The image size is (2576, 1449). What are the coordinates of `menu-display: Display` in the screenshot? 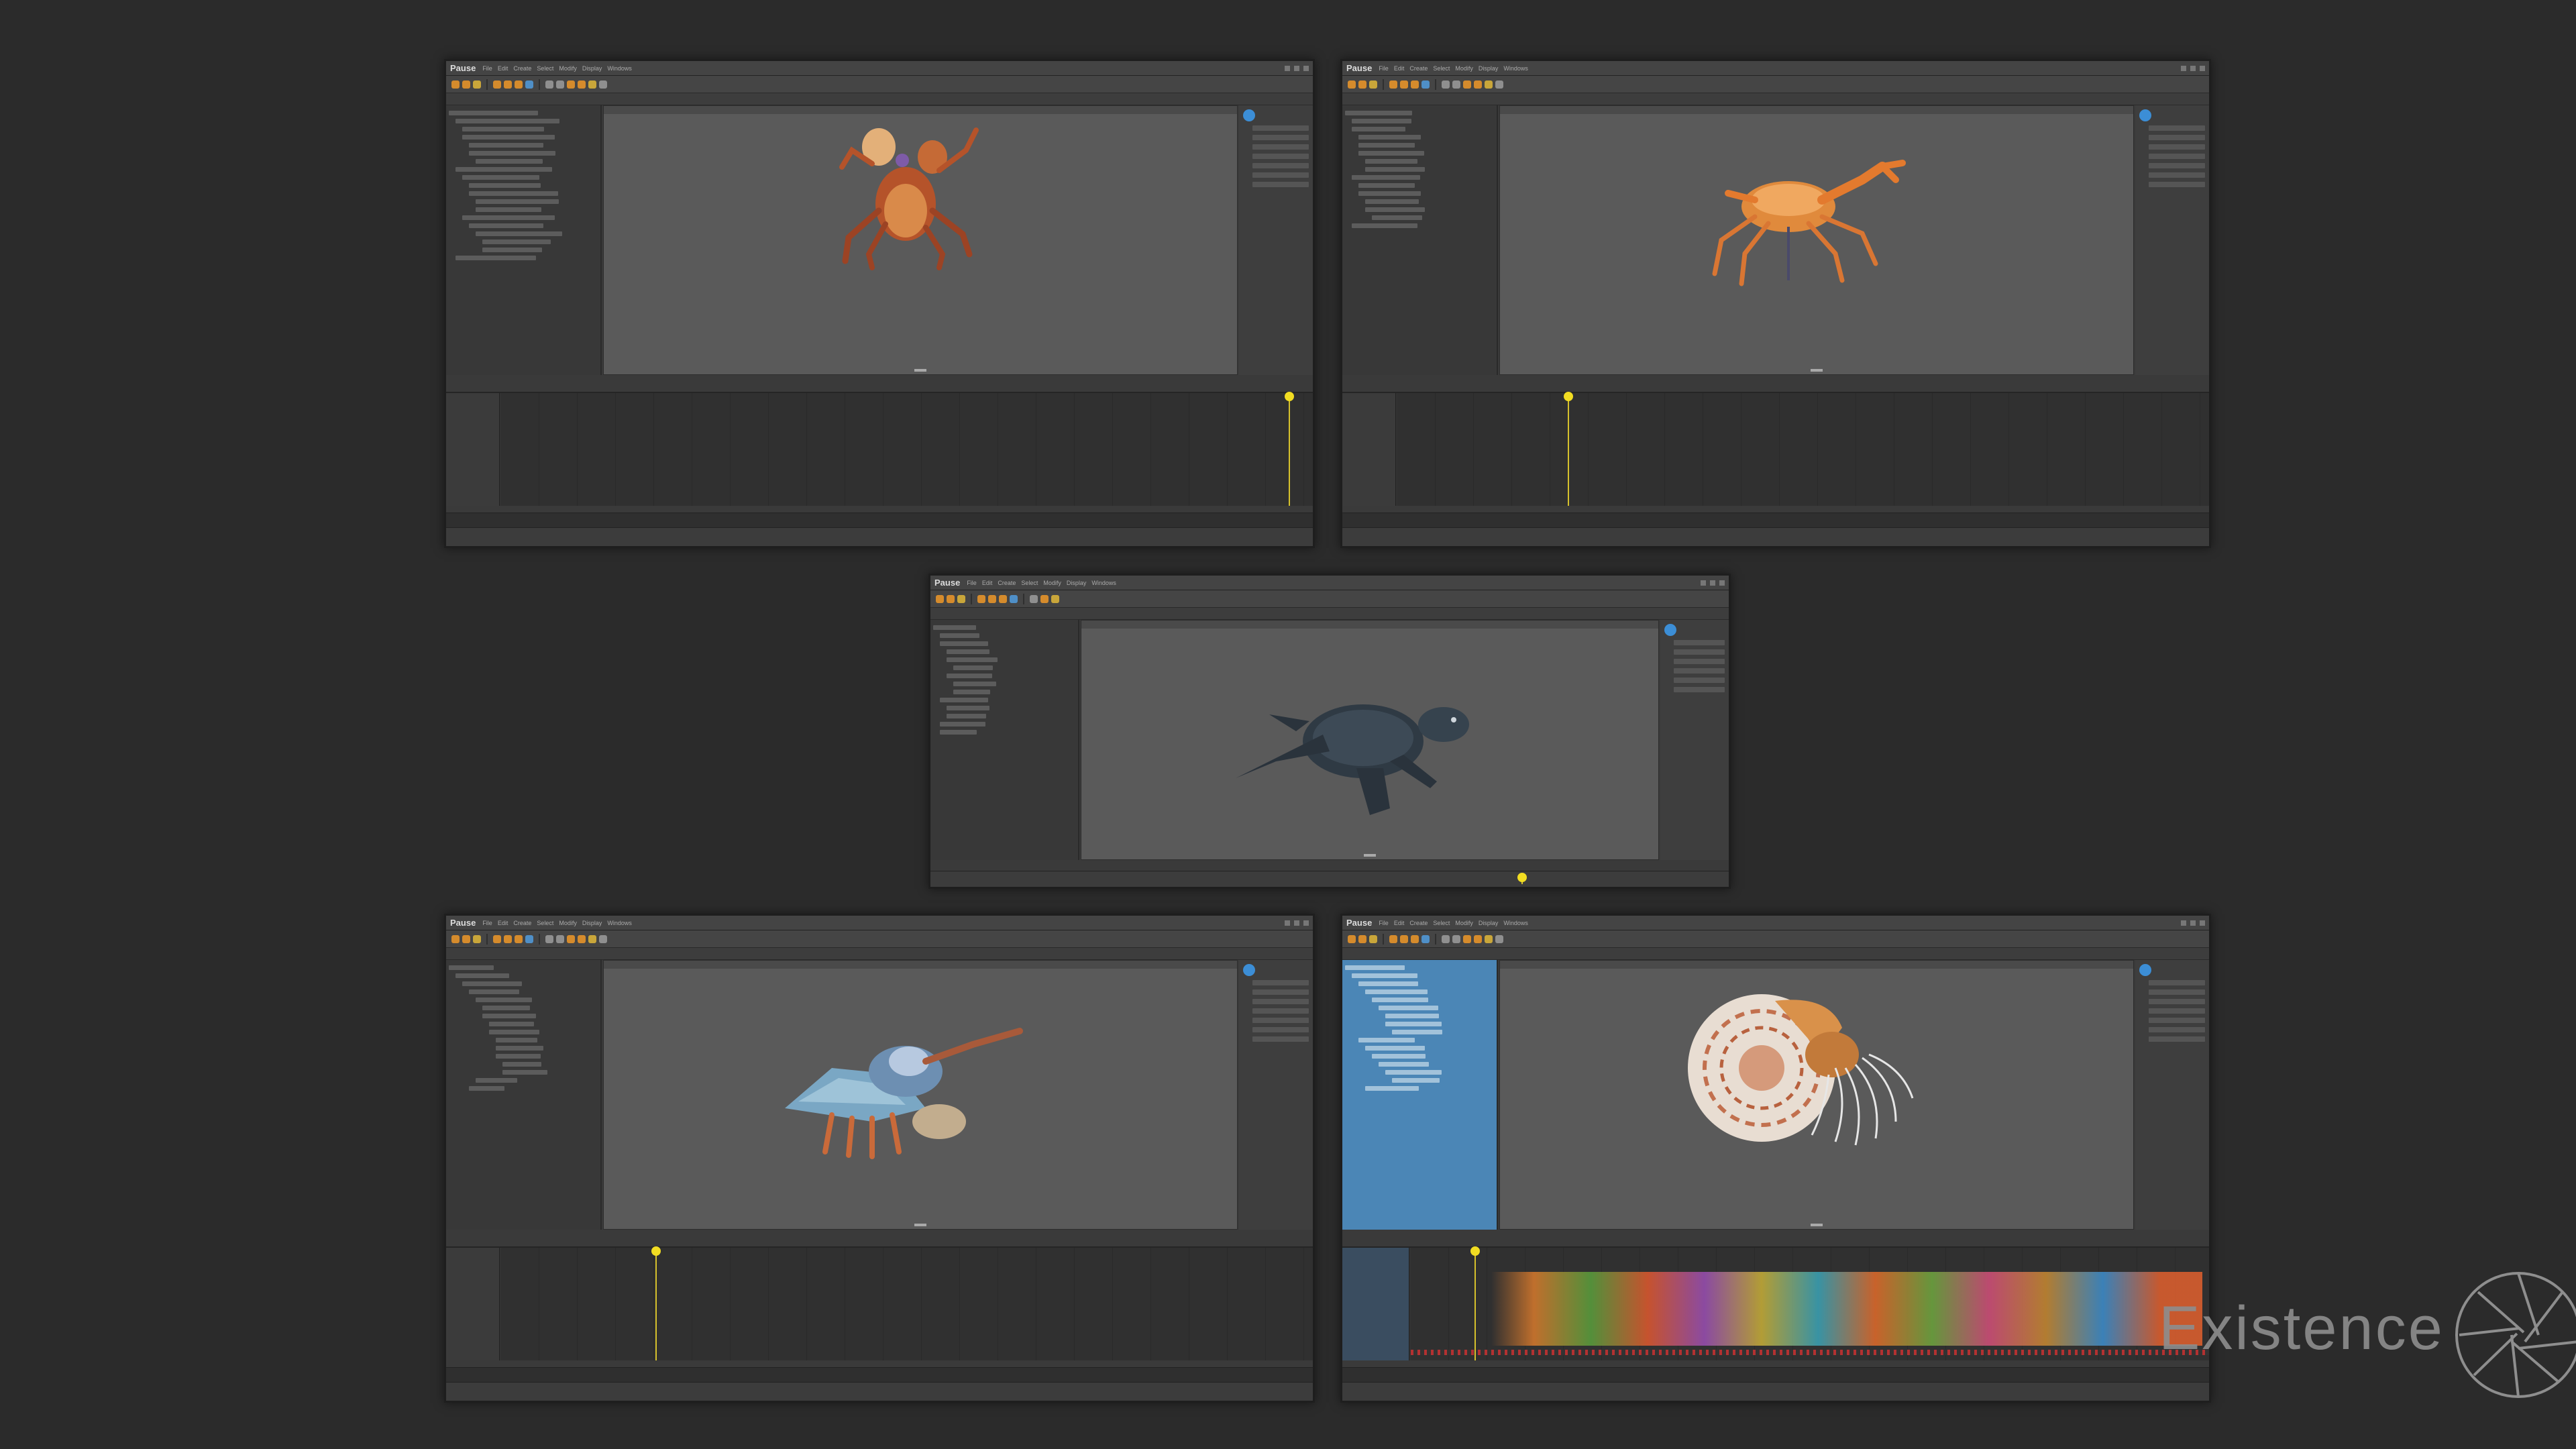 It's located at (1077, 583).